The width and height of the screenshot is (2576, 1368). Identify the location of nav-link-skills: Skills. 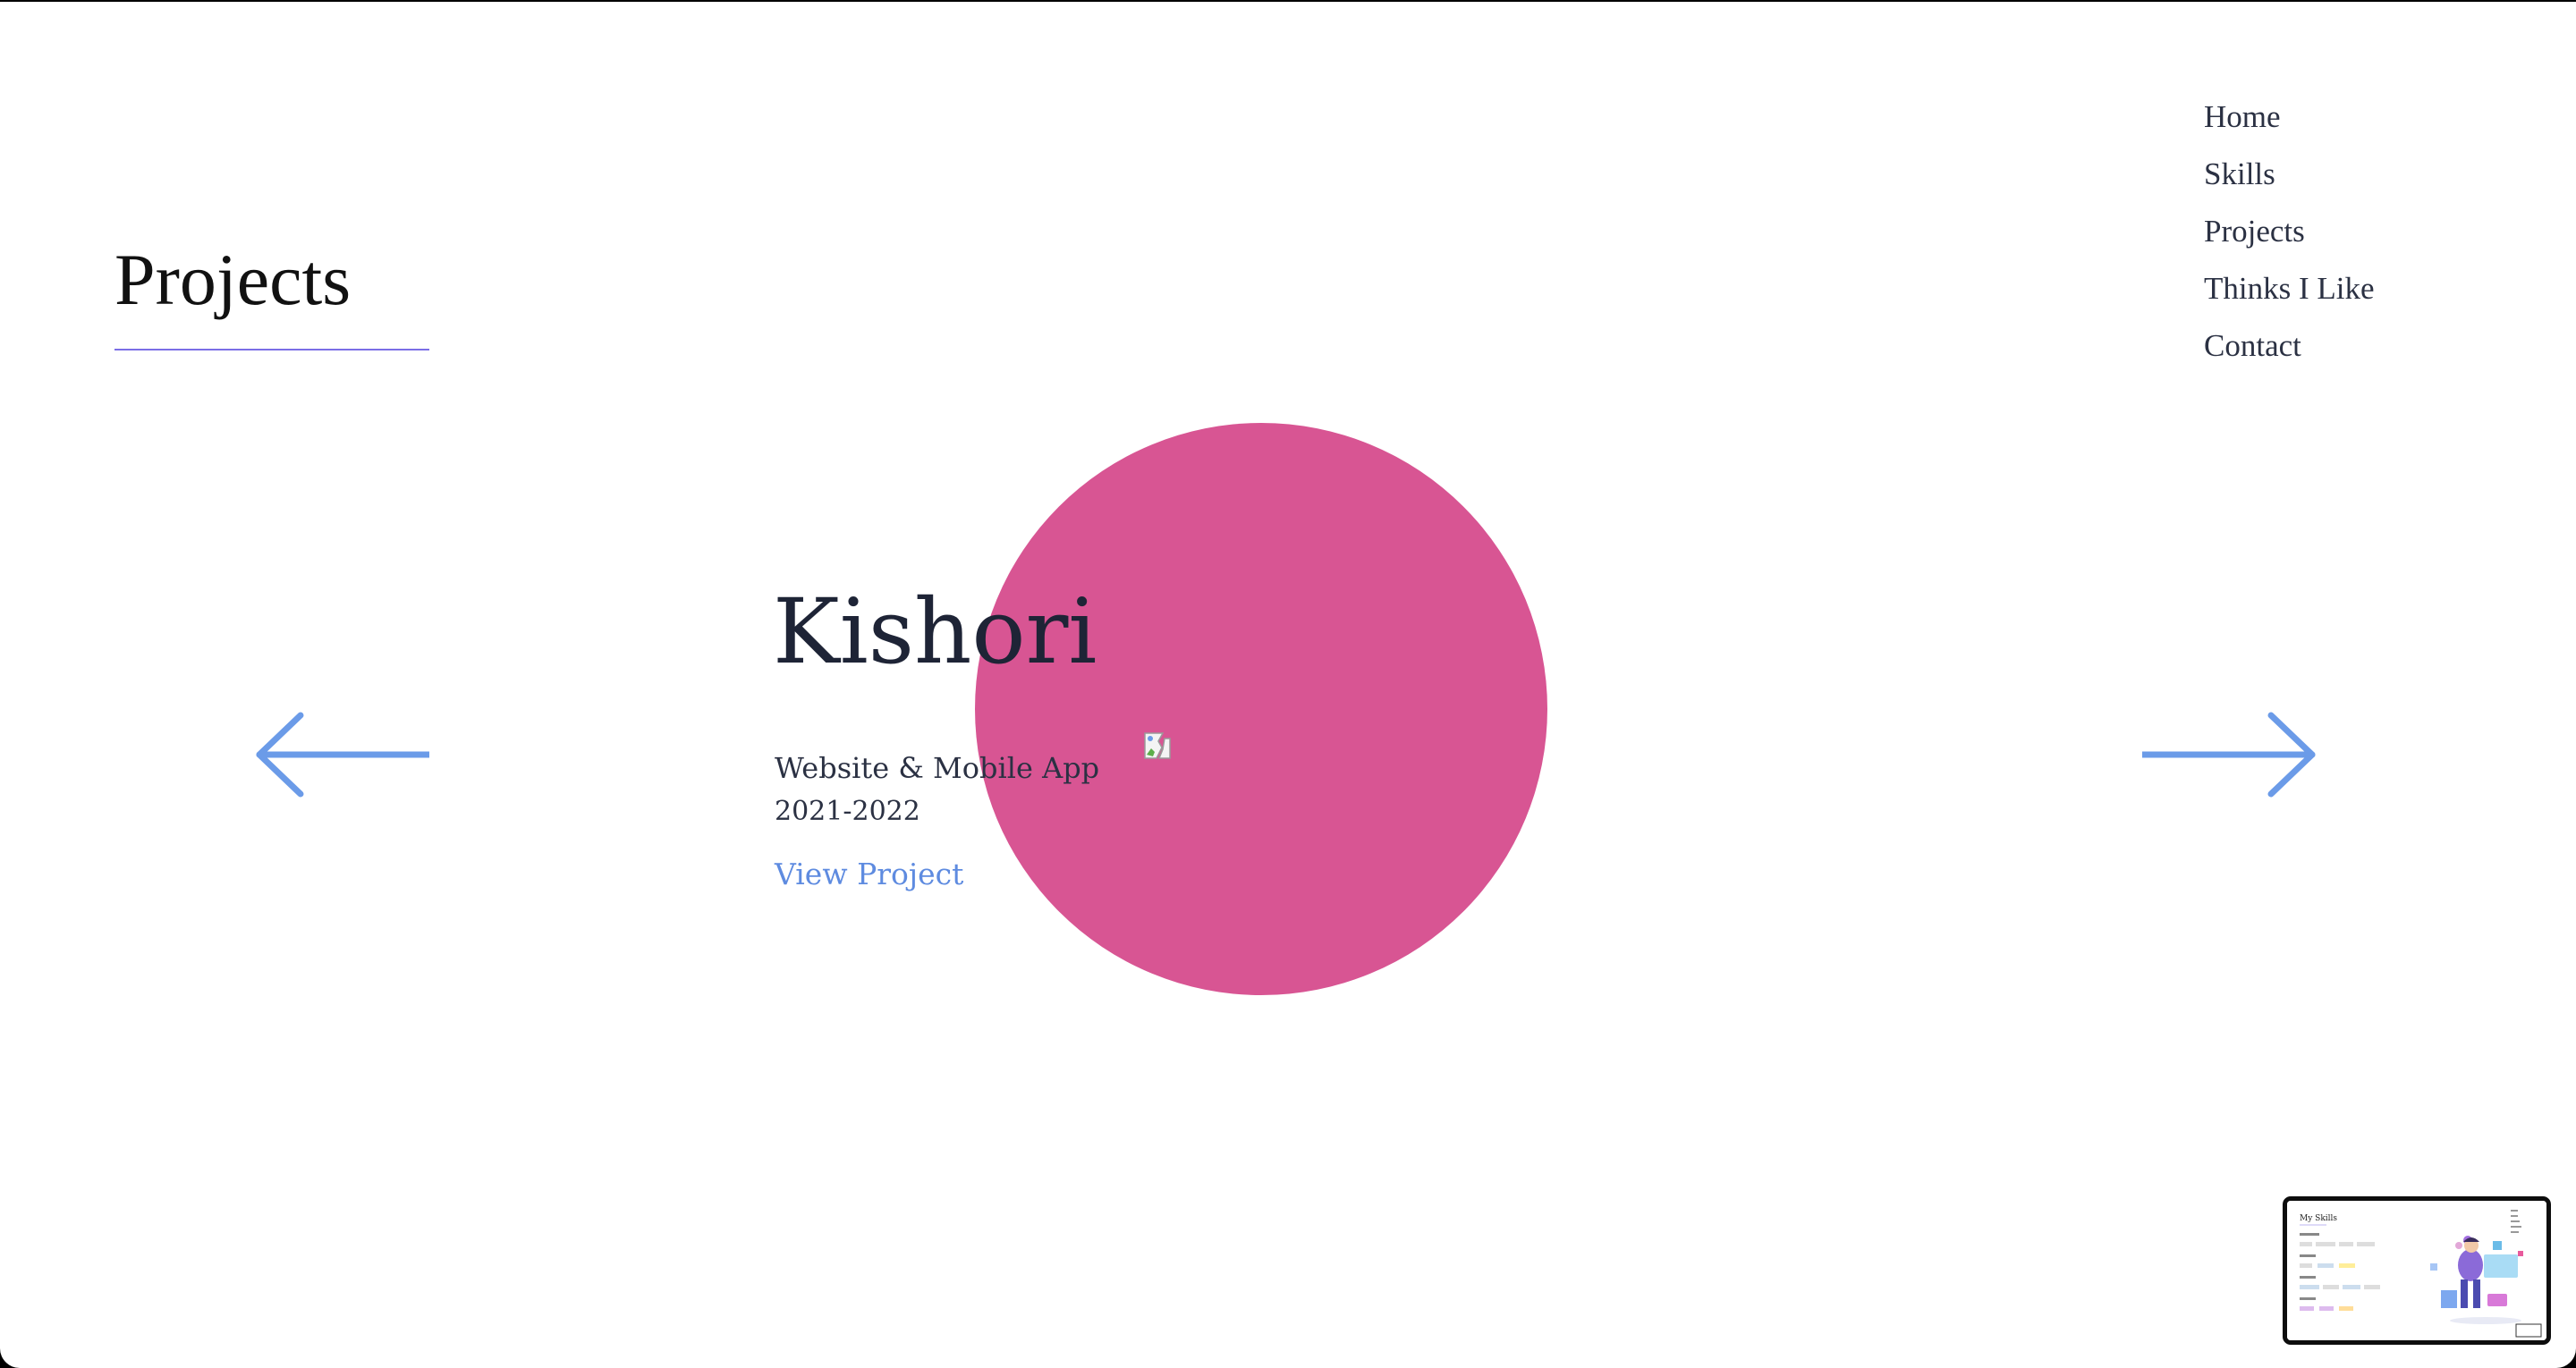
(2239, 174).